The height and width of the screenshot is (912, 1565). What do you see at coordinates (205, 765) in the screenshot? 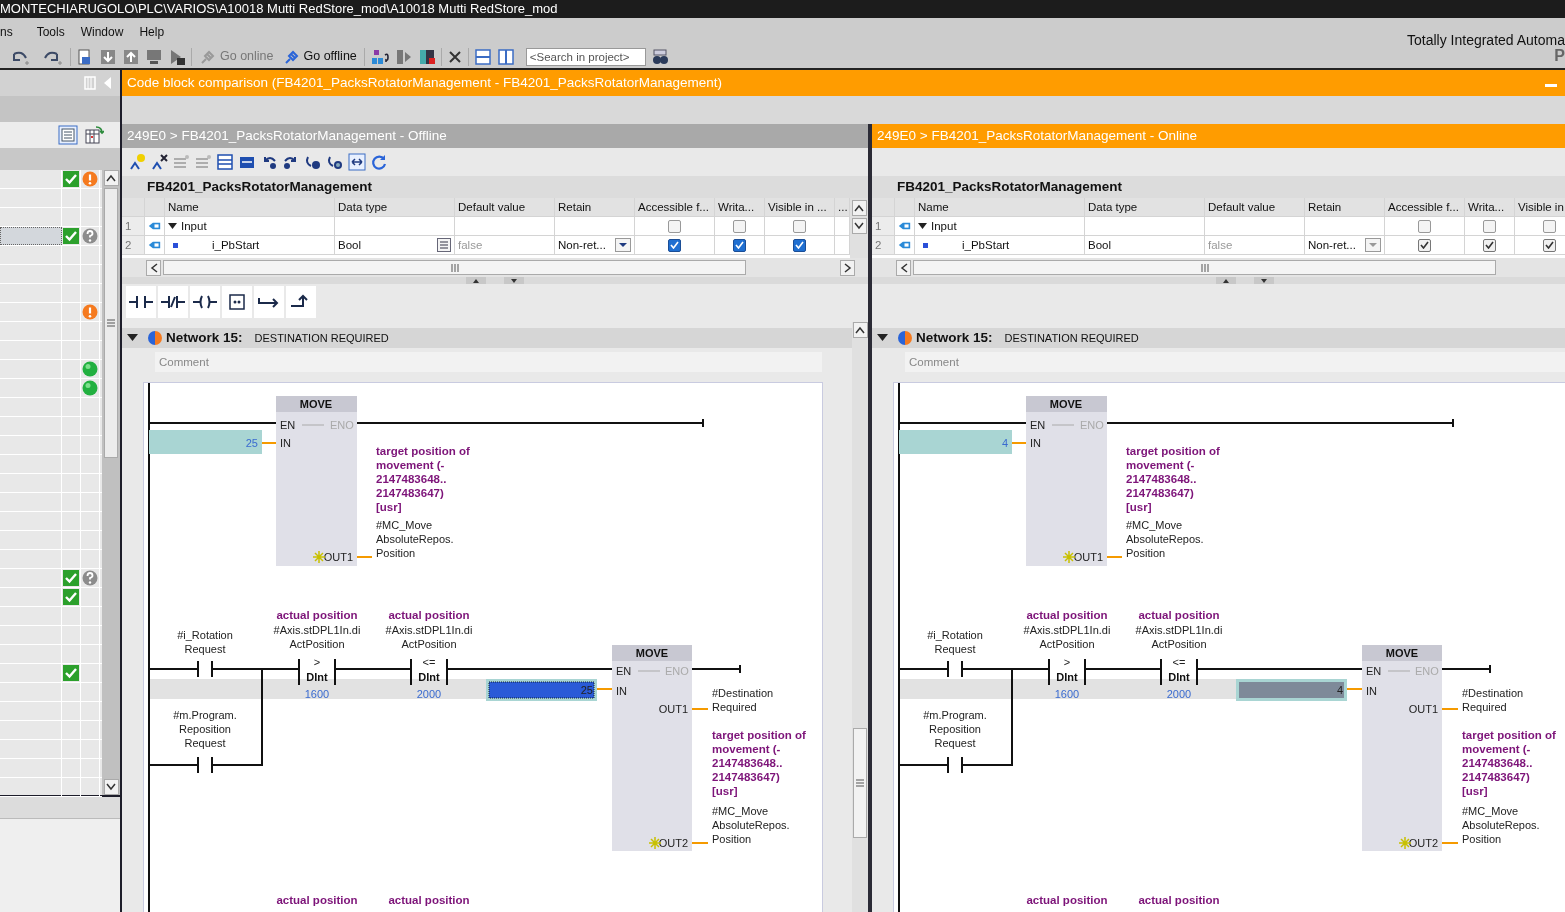
I see `contact-symbol` at bounding box center [205, 765].